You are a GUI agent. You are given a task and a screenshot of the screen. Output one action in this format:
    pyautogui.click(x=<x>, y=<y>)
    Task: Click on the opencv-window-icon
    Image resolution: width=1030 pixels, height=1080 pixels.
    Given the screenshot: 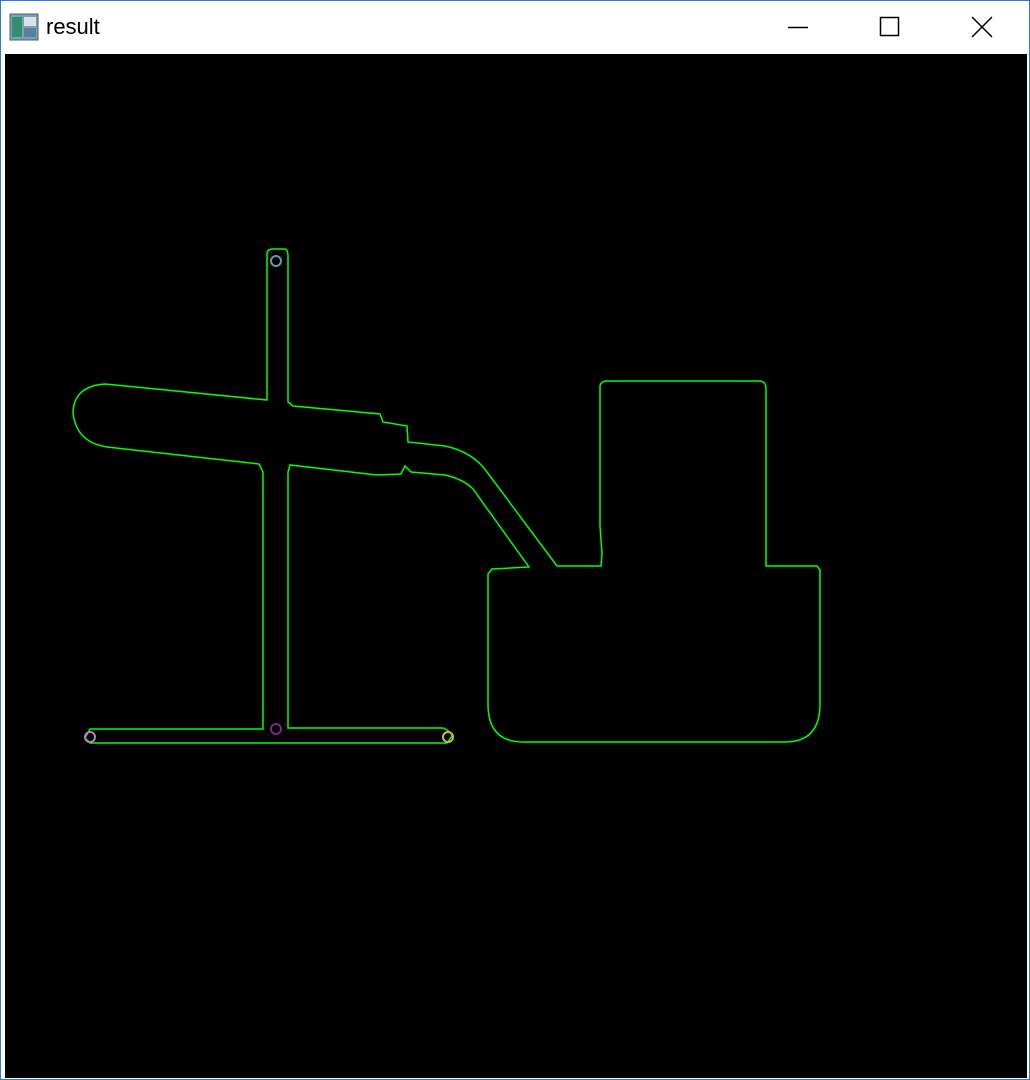 What is the action you would take?
    pyautogui.click(x=24, y=27)
    